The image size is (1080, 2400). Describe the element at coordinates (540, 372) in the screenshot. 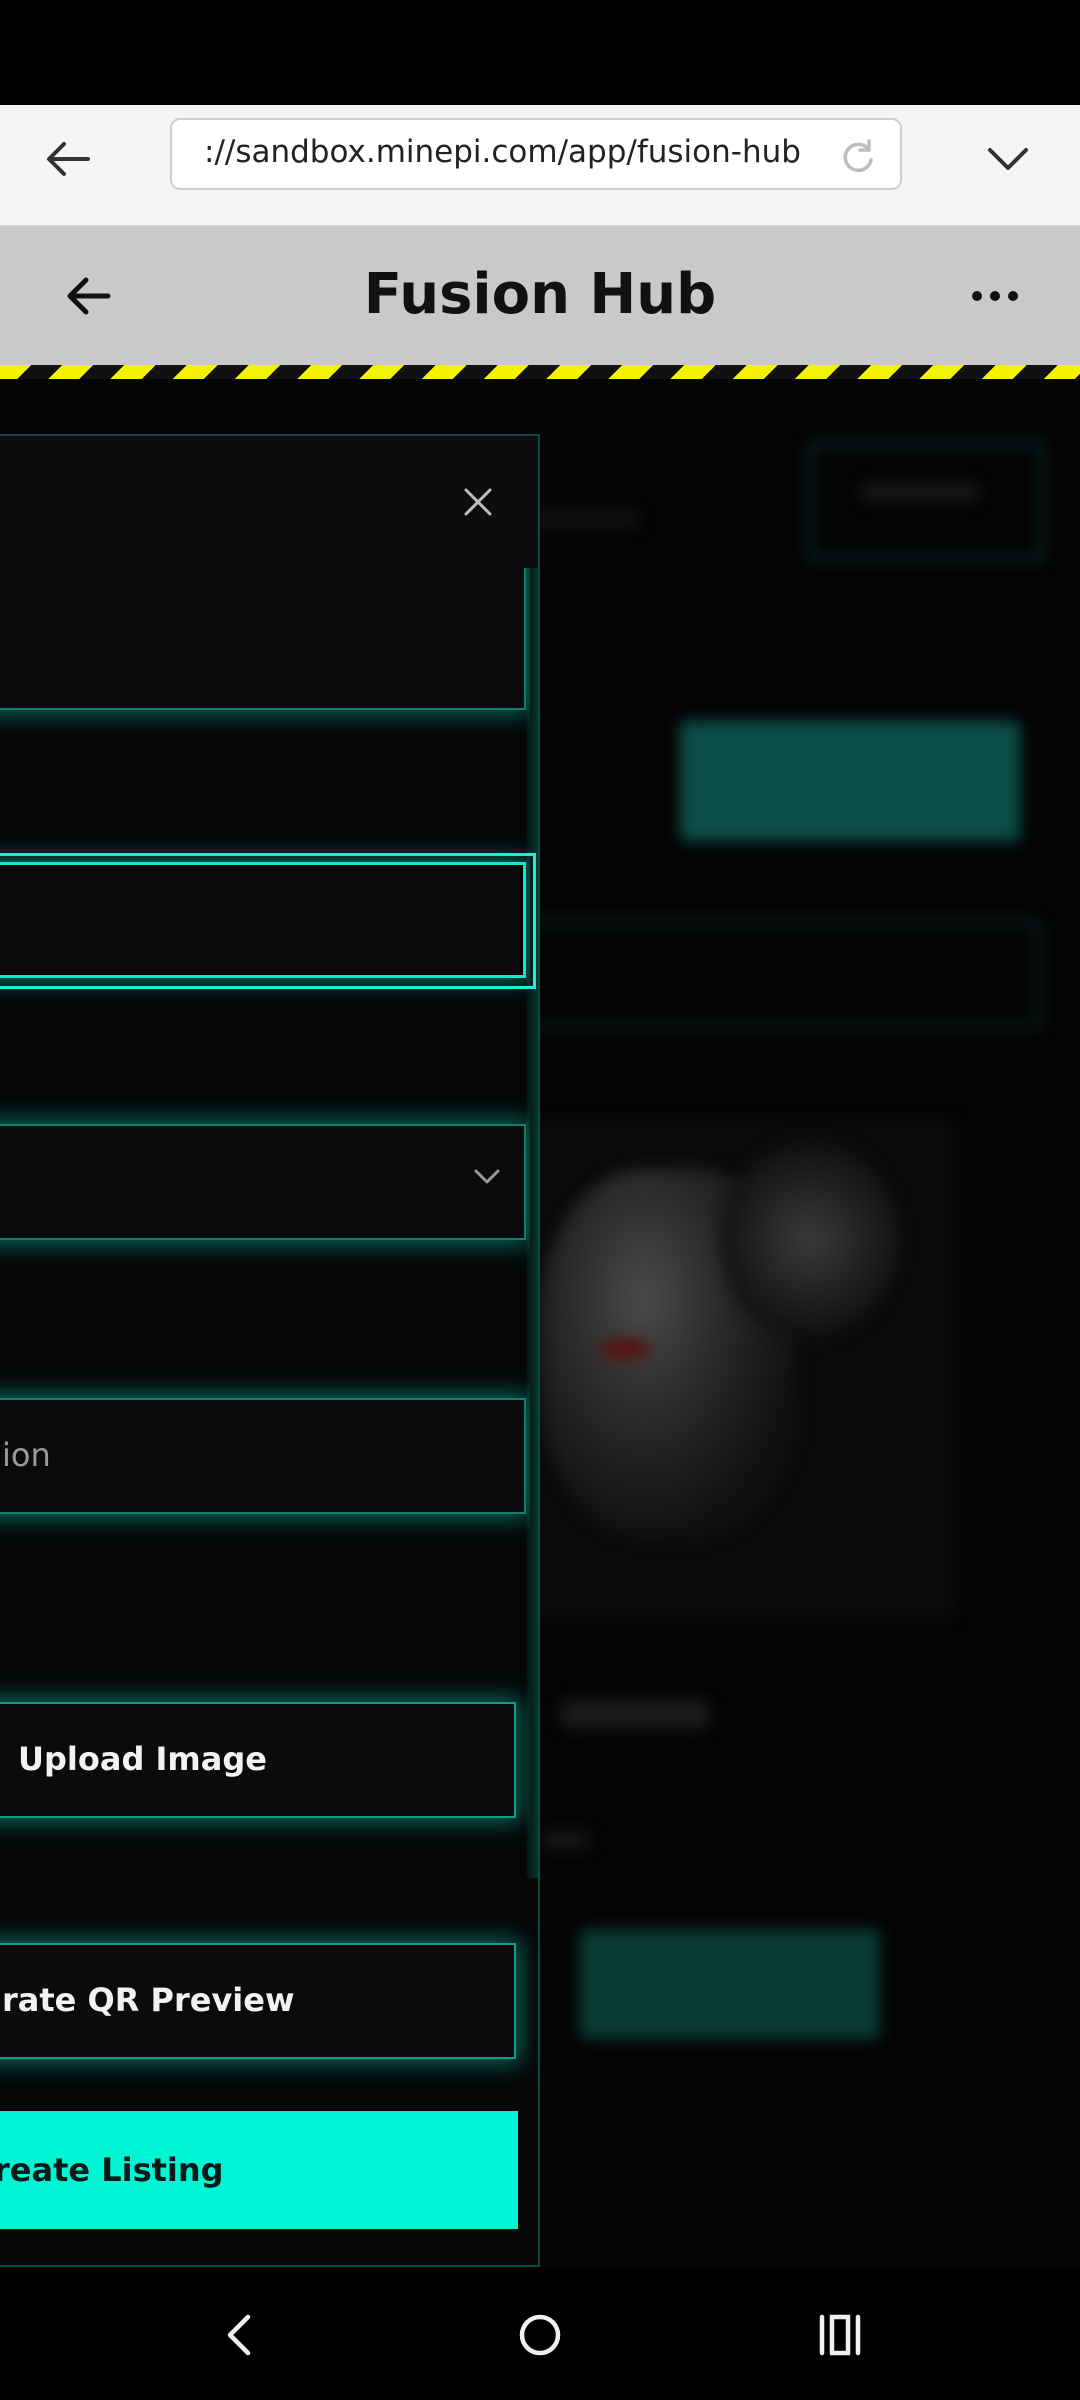

I see `sandbox-hazard-stripe` at that location.